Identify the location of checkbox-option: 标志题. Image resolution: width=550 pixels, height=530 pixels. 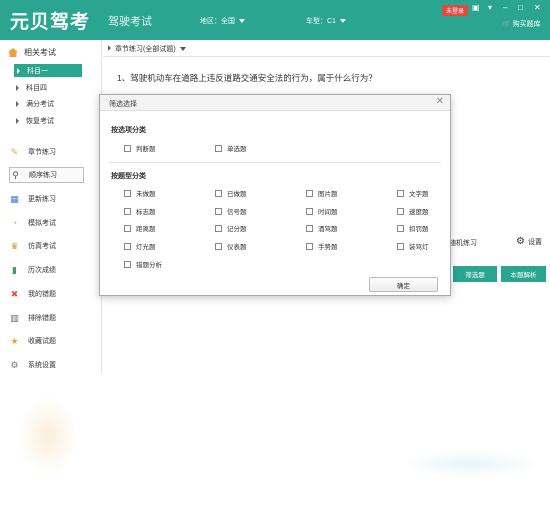
(140, 211).